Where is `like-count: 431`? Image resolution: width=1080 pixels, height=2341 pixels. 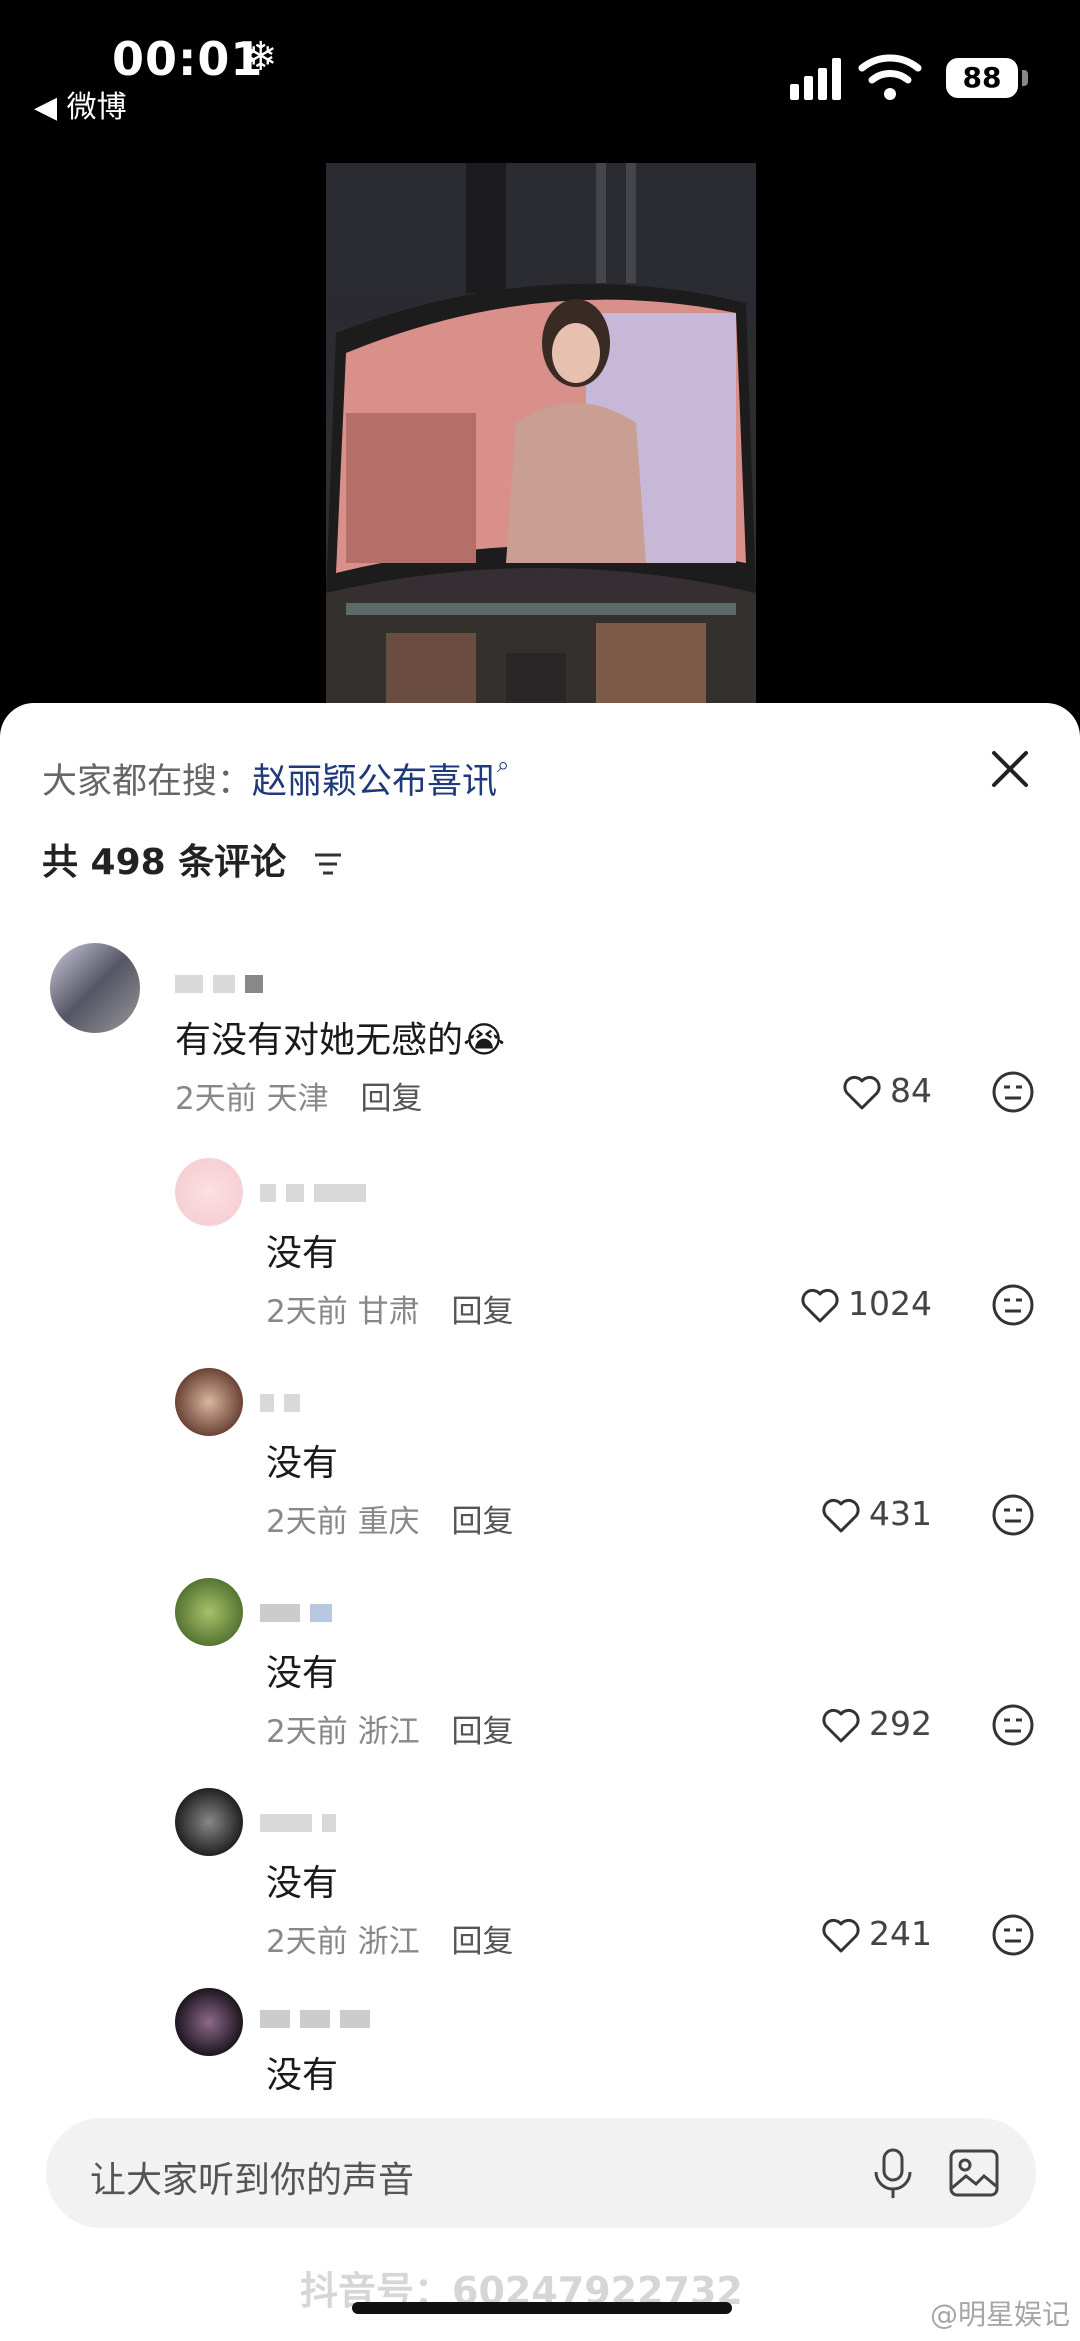 like-count: 431 is located at coordinates (900, 1513).